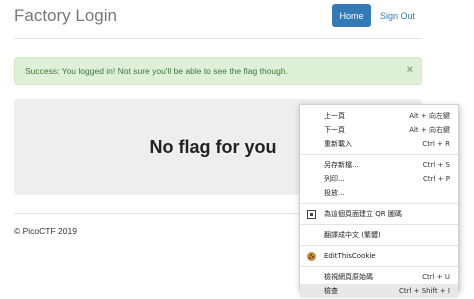 The height and width of the screenshot is (299, 474). I want to click on menu-item-shortcut: Ctrl + S, so click(436, 165).